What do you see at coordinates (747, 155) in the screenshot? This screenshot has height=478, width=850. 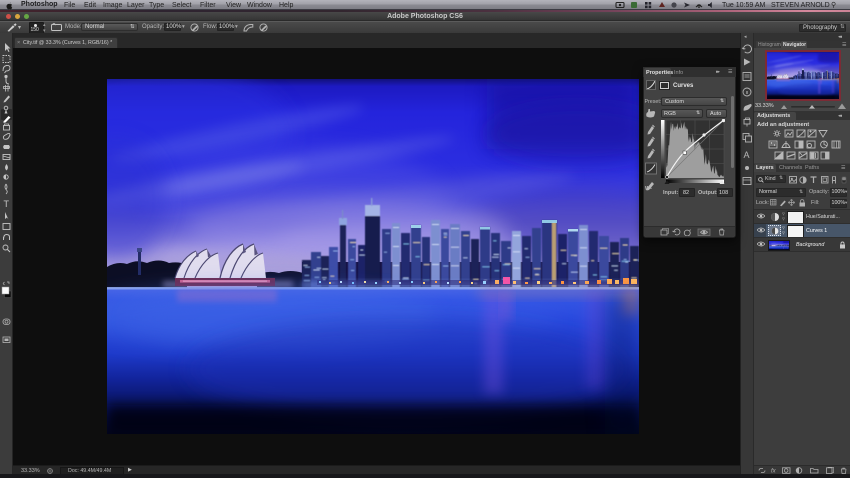 I see `svg-text: A` at bounding box center [747, 155].